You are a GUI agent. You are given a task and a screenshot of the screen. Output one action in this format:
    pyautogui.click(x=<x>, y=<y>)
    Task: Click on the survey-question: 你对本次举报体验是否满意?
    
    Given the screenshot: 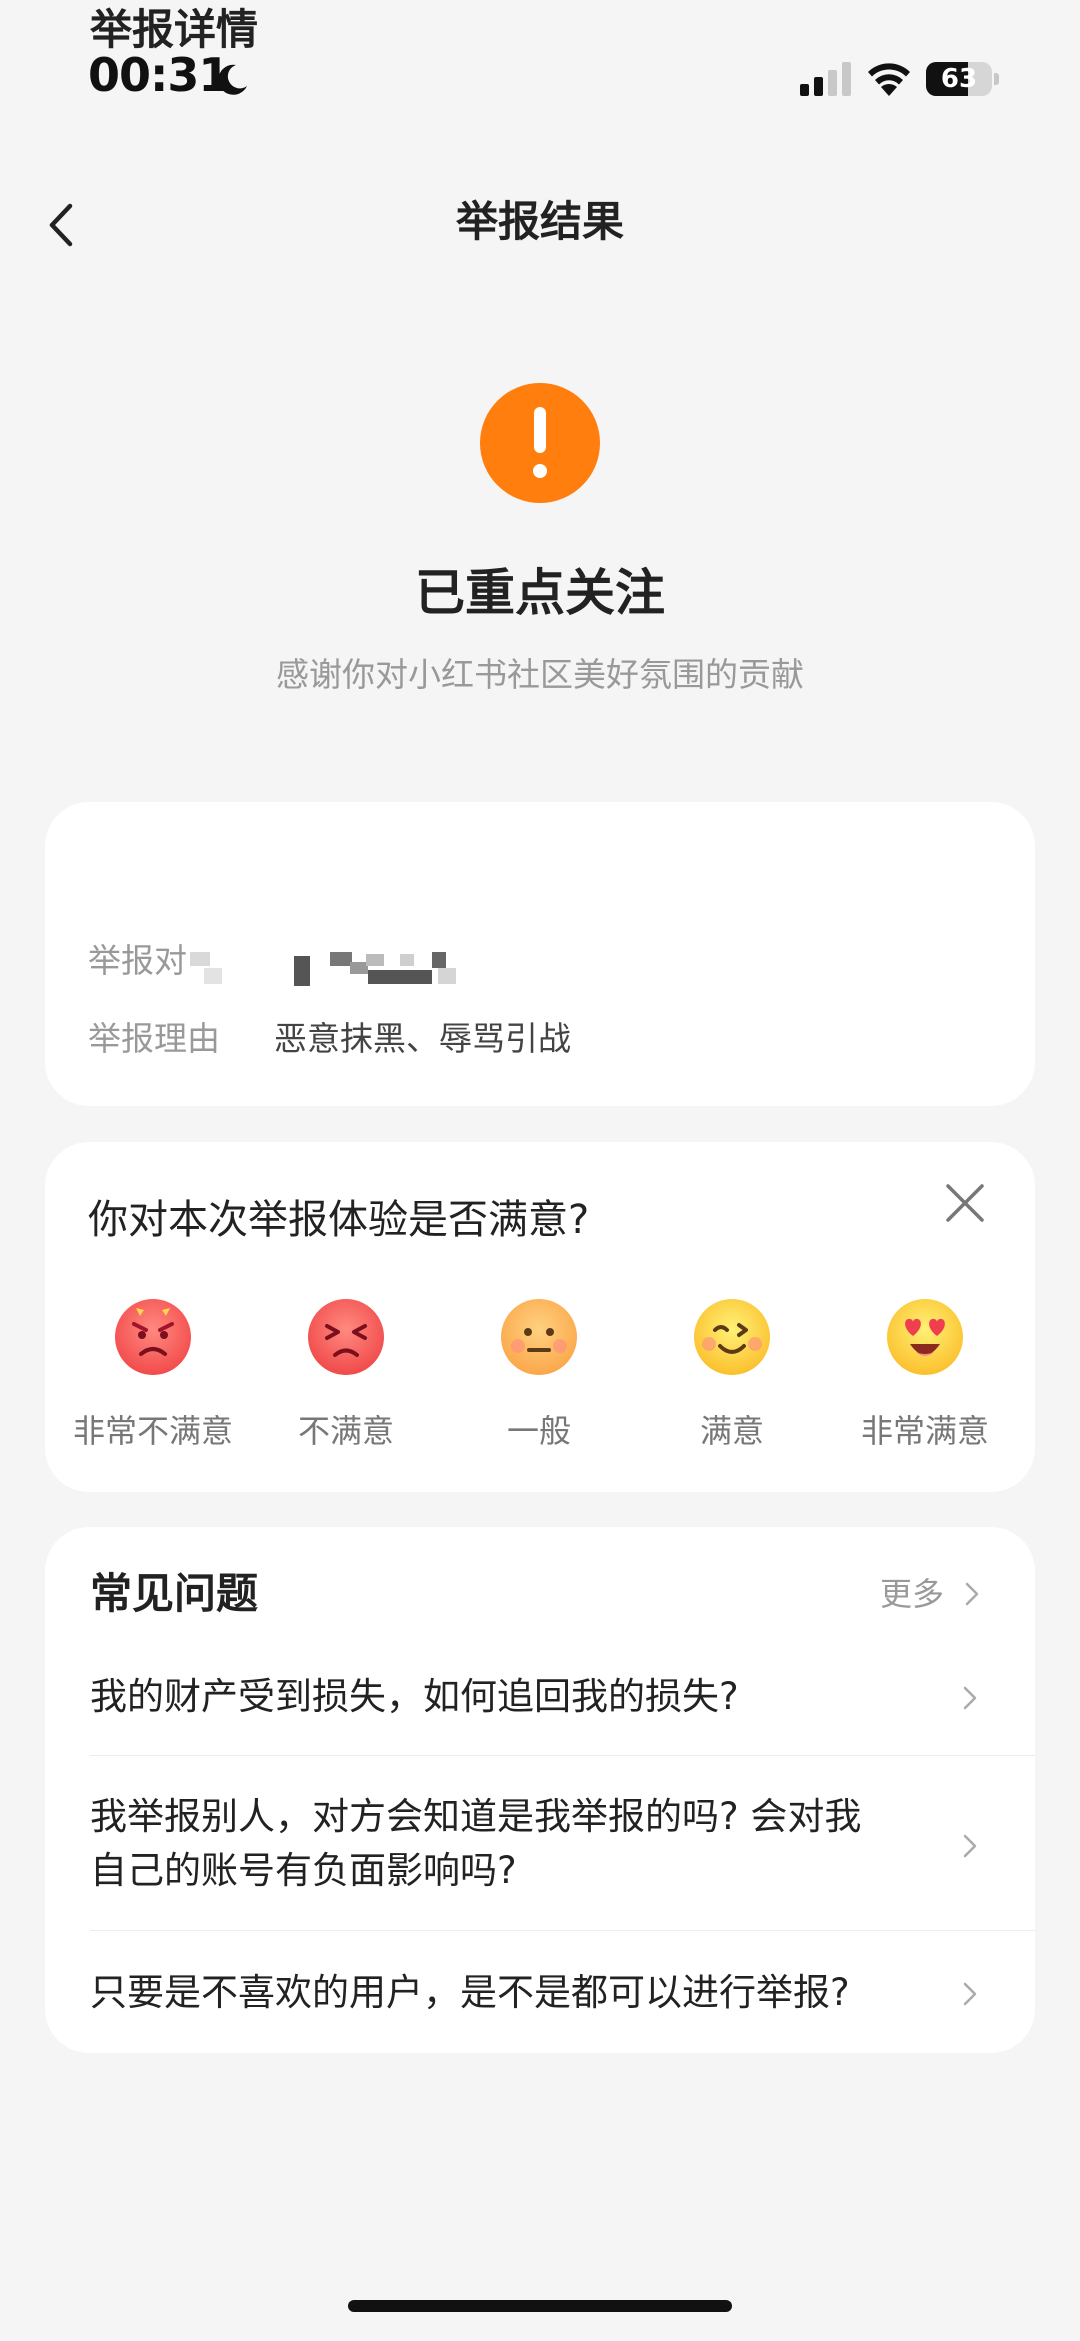 What is the action you would take?
    pyautogui.click(x=339, y=1220)
    